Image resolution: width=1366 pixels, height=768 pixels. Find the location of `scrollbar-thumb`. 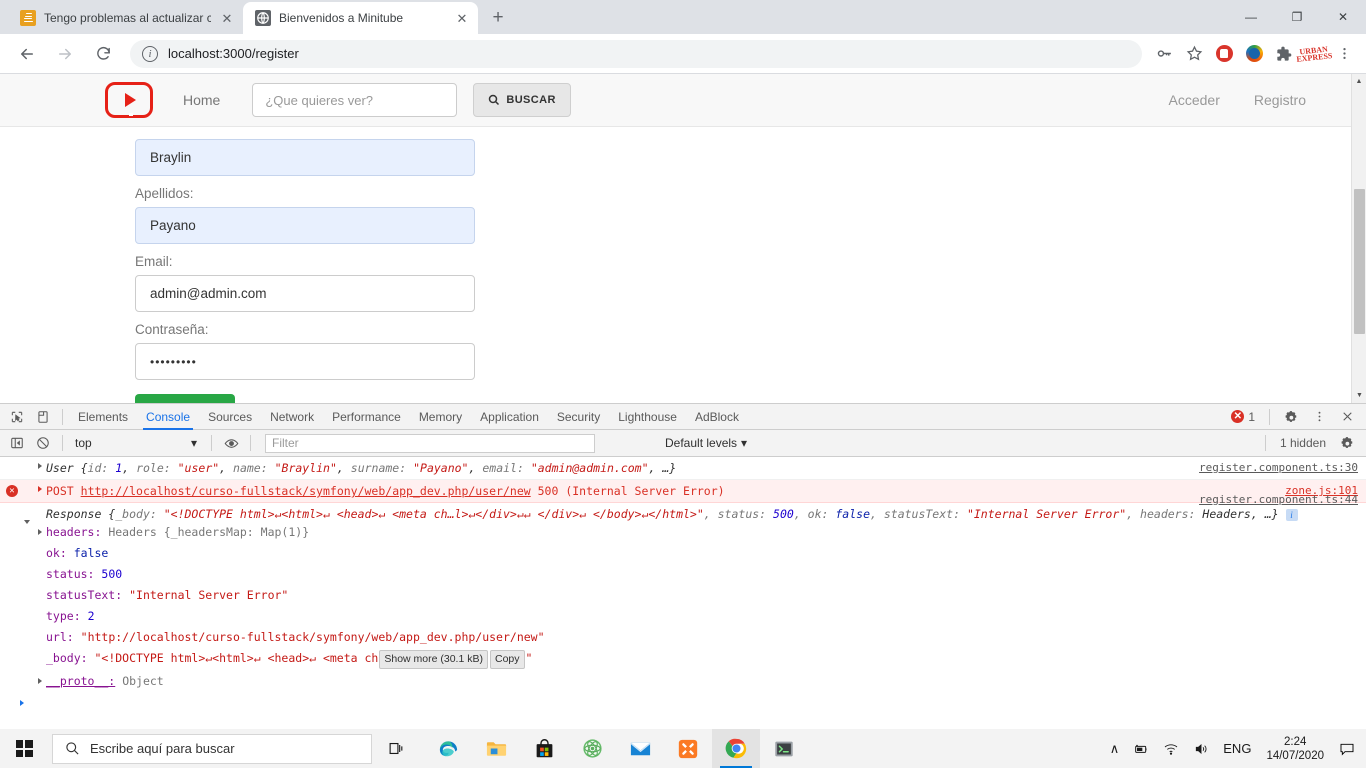

scrollbar-thumb is located at coordinates (1359, 261).